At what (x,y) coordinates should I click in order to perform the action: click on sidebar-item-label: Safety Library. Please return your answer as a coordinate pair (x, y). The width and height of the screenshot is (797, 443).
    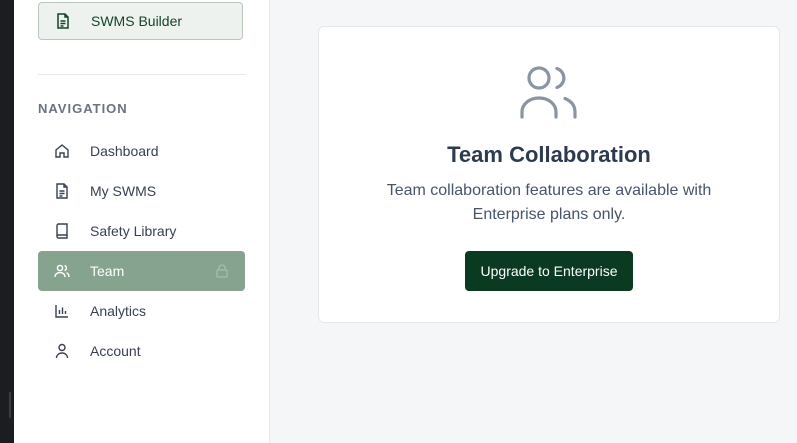
    Looking at the image, I should click on (133, 231).